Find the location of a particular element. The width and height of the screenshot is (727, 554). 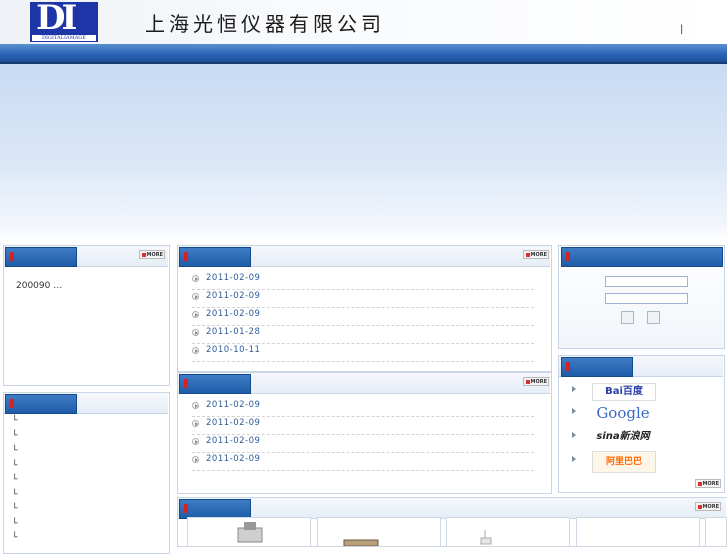

link-alibaba: 阿里巴巴 is located at coordinates (617, 462).